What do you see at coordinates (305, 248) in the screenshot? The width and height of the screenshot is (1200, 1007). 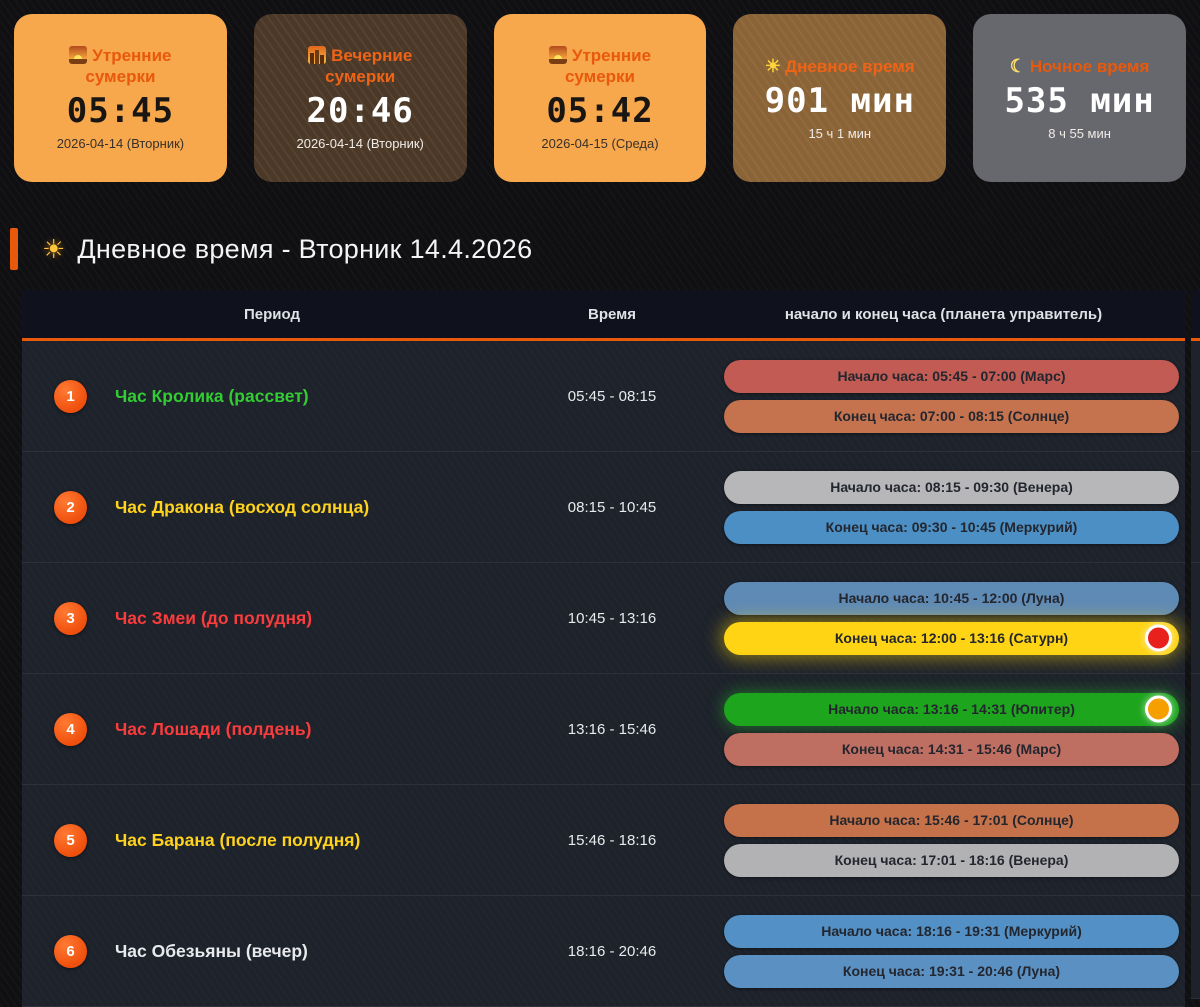 I see `page-title: Дневное время - Вторник 14.4.2026` at bounding box center [305, 248].